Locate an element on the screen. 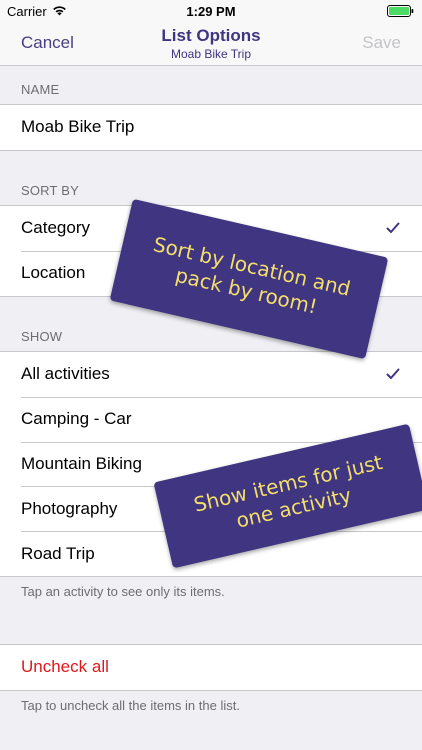  save-button: Save is located at coordinates (381, 43).